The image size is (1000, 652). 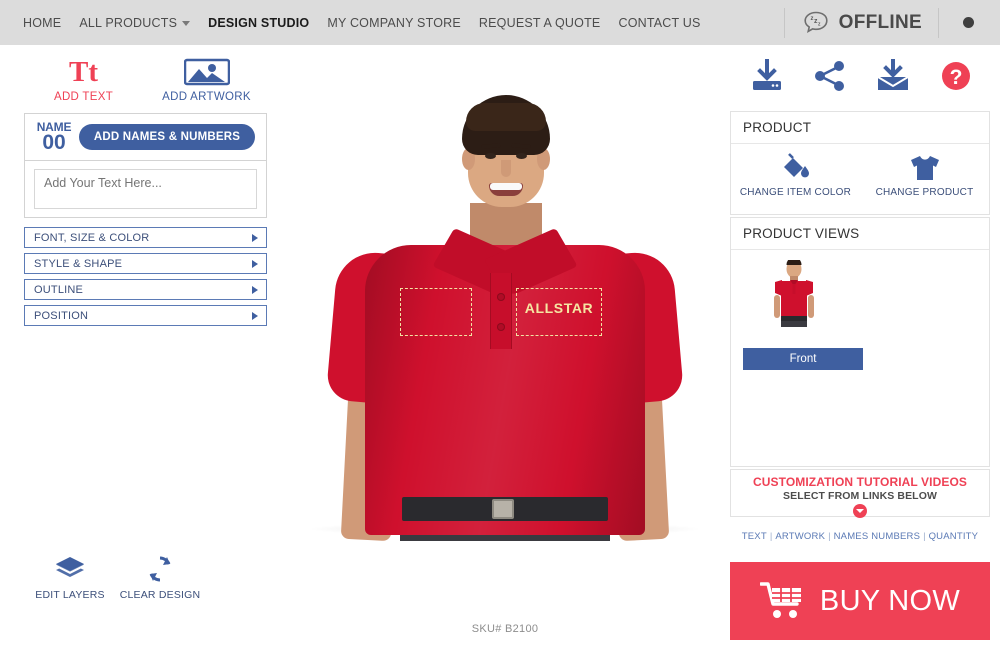 I want to click on model-belt-buckle, so click(x=503, y=509).